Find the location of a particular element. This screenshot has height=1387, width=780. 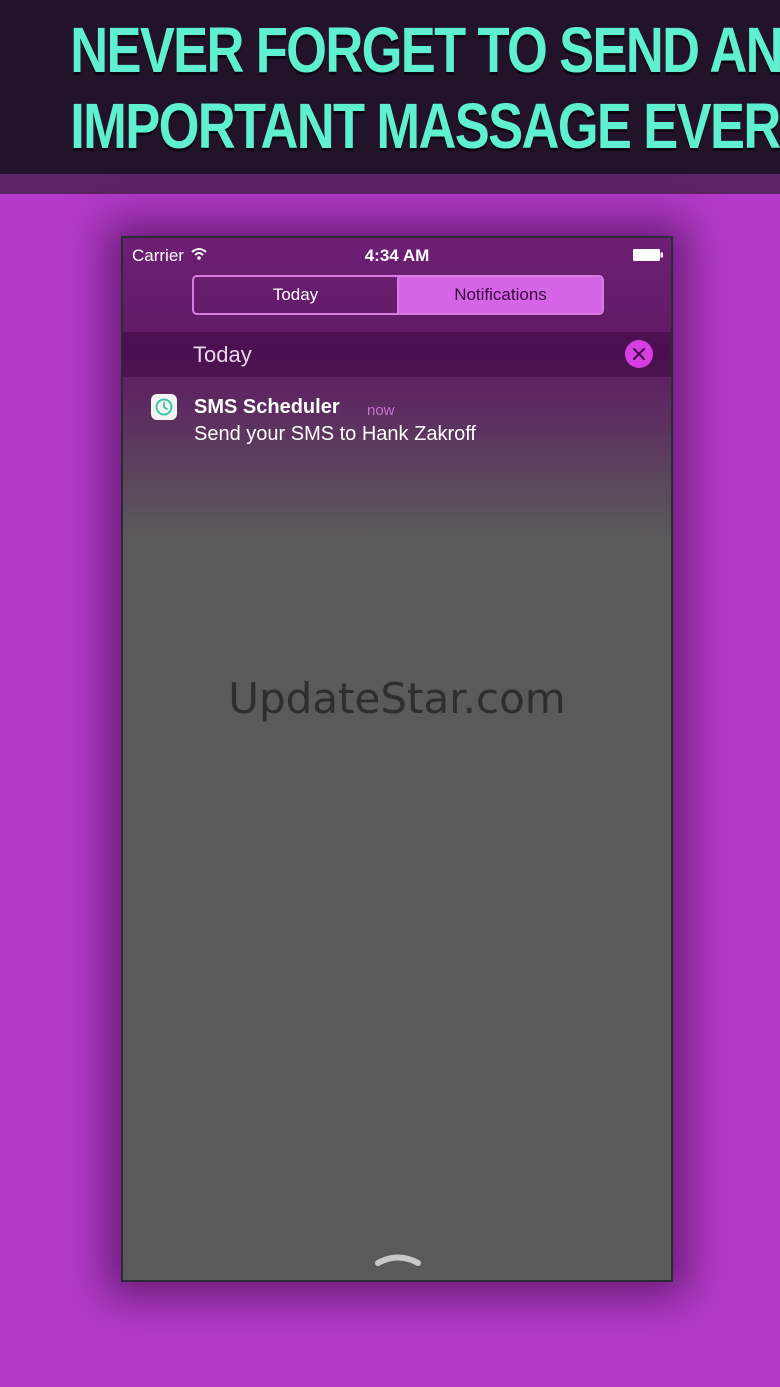

status-bar: Carrier 4:34 AM is located at coordinates (397, 256).